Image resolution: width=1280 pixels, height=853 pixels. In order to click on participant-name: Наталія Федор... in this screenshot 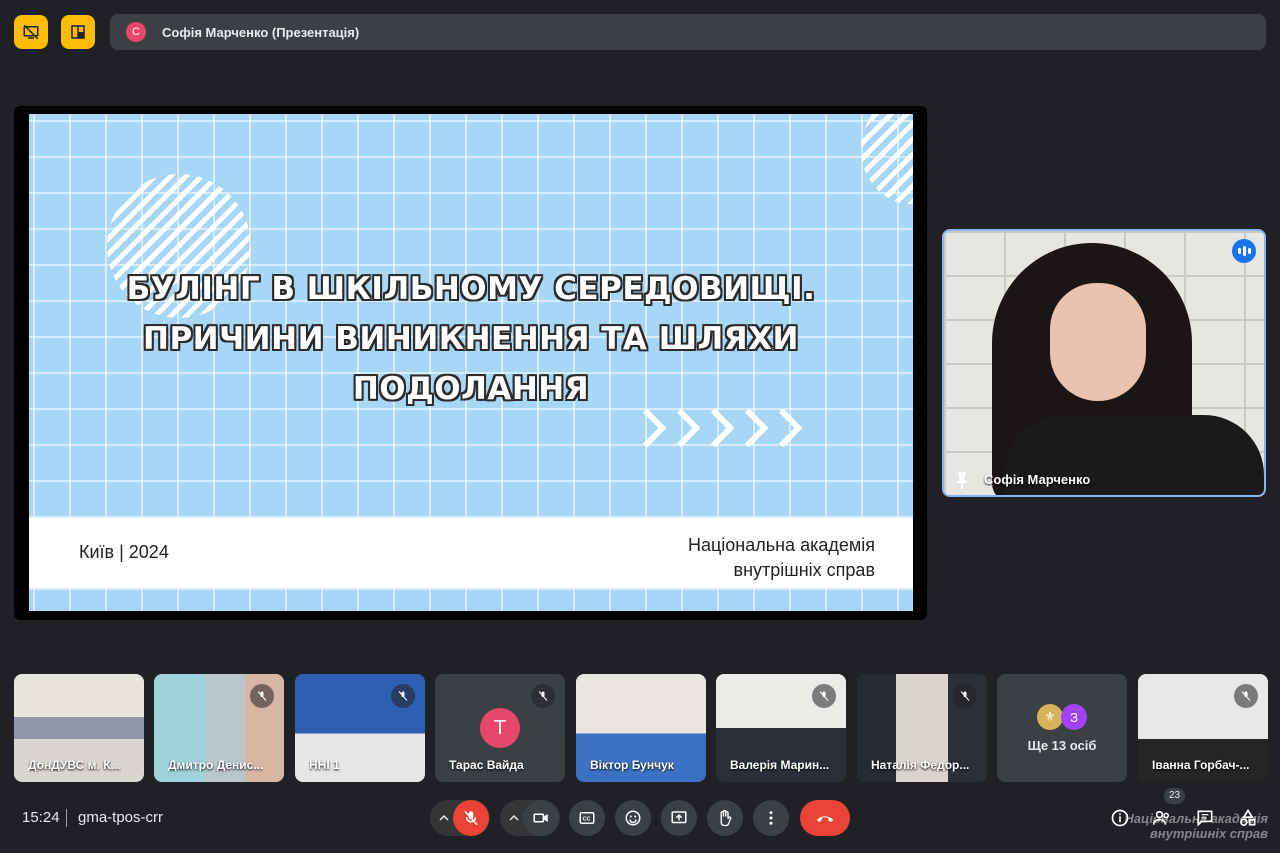, I will do `click(920, 765)`.